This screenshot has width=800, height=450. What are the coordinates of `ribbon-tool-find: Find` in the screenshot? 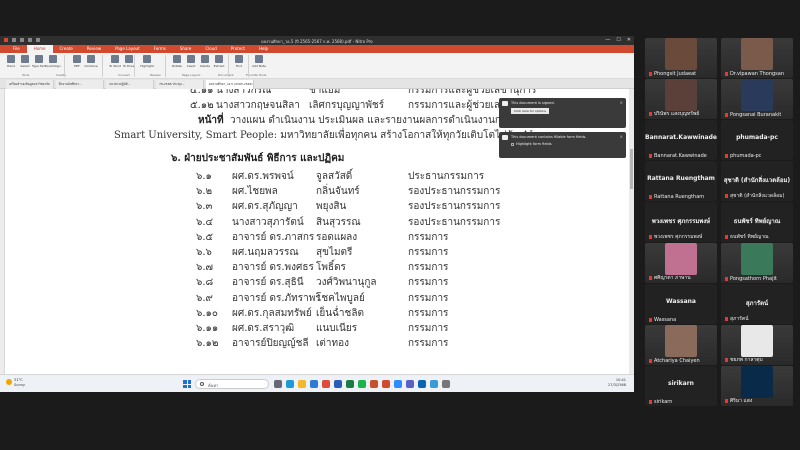 It's located at (239, 61).